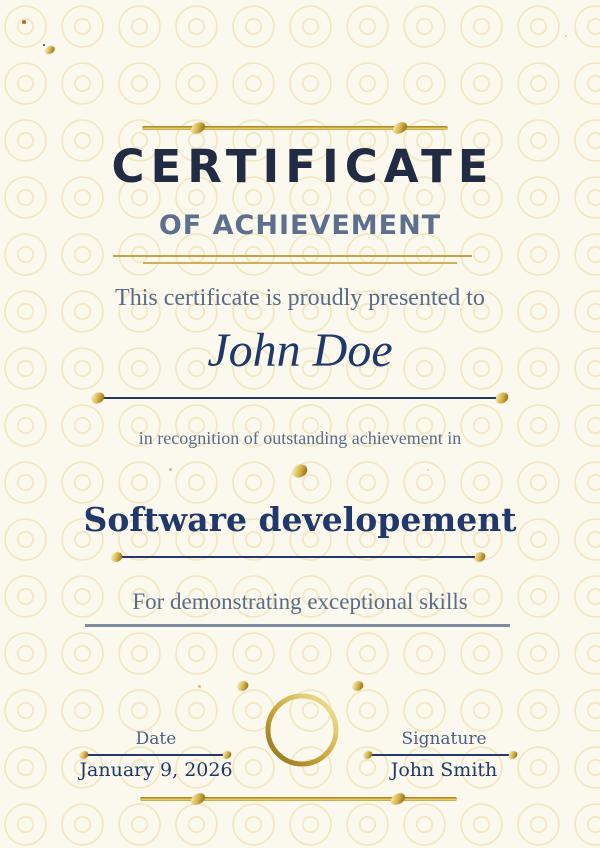 This screenshot has height=848, width=600. Describe the element at coordinates (440, 755) in the screenshot. I see `signature-line` at that location.